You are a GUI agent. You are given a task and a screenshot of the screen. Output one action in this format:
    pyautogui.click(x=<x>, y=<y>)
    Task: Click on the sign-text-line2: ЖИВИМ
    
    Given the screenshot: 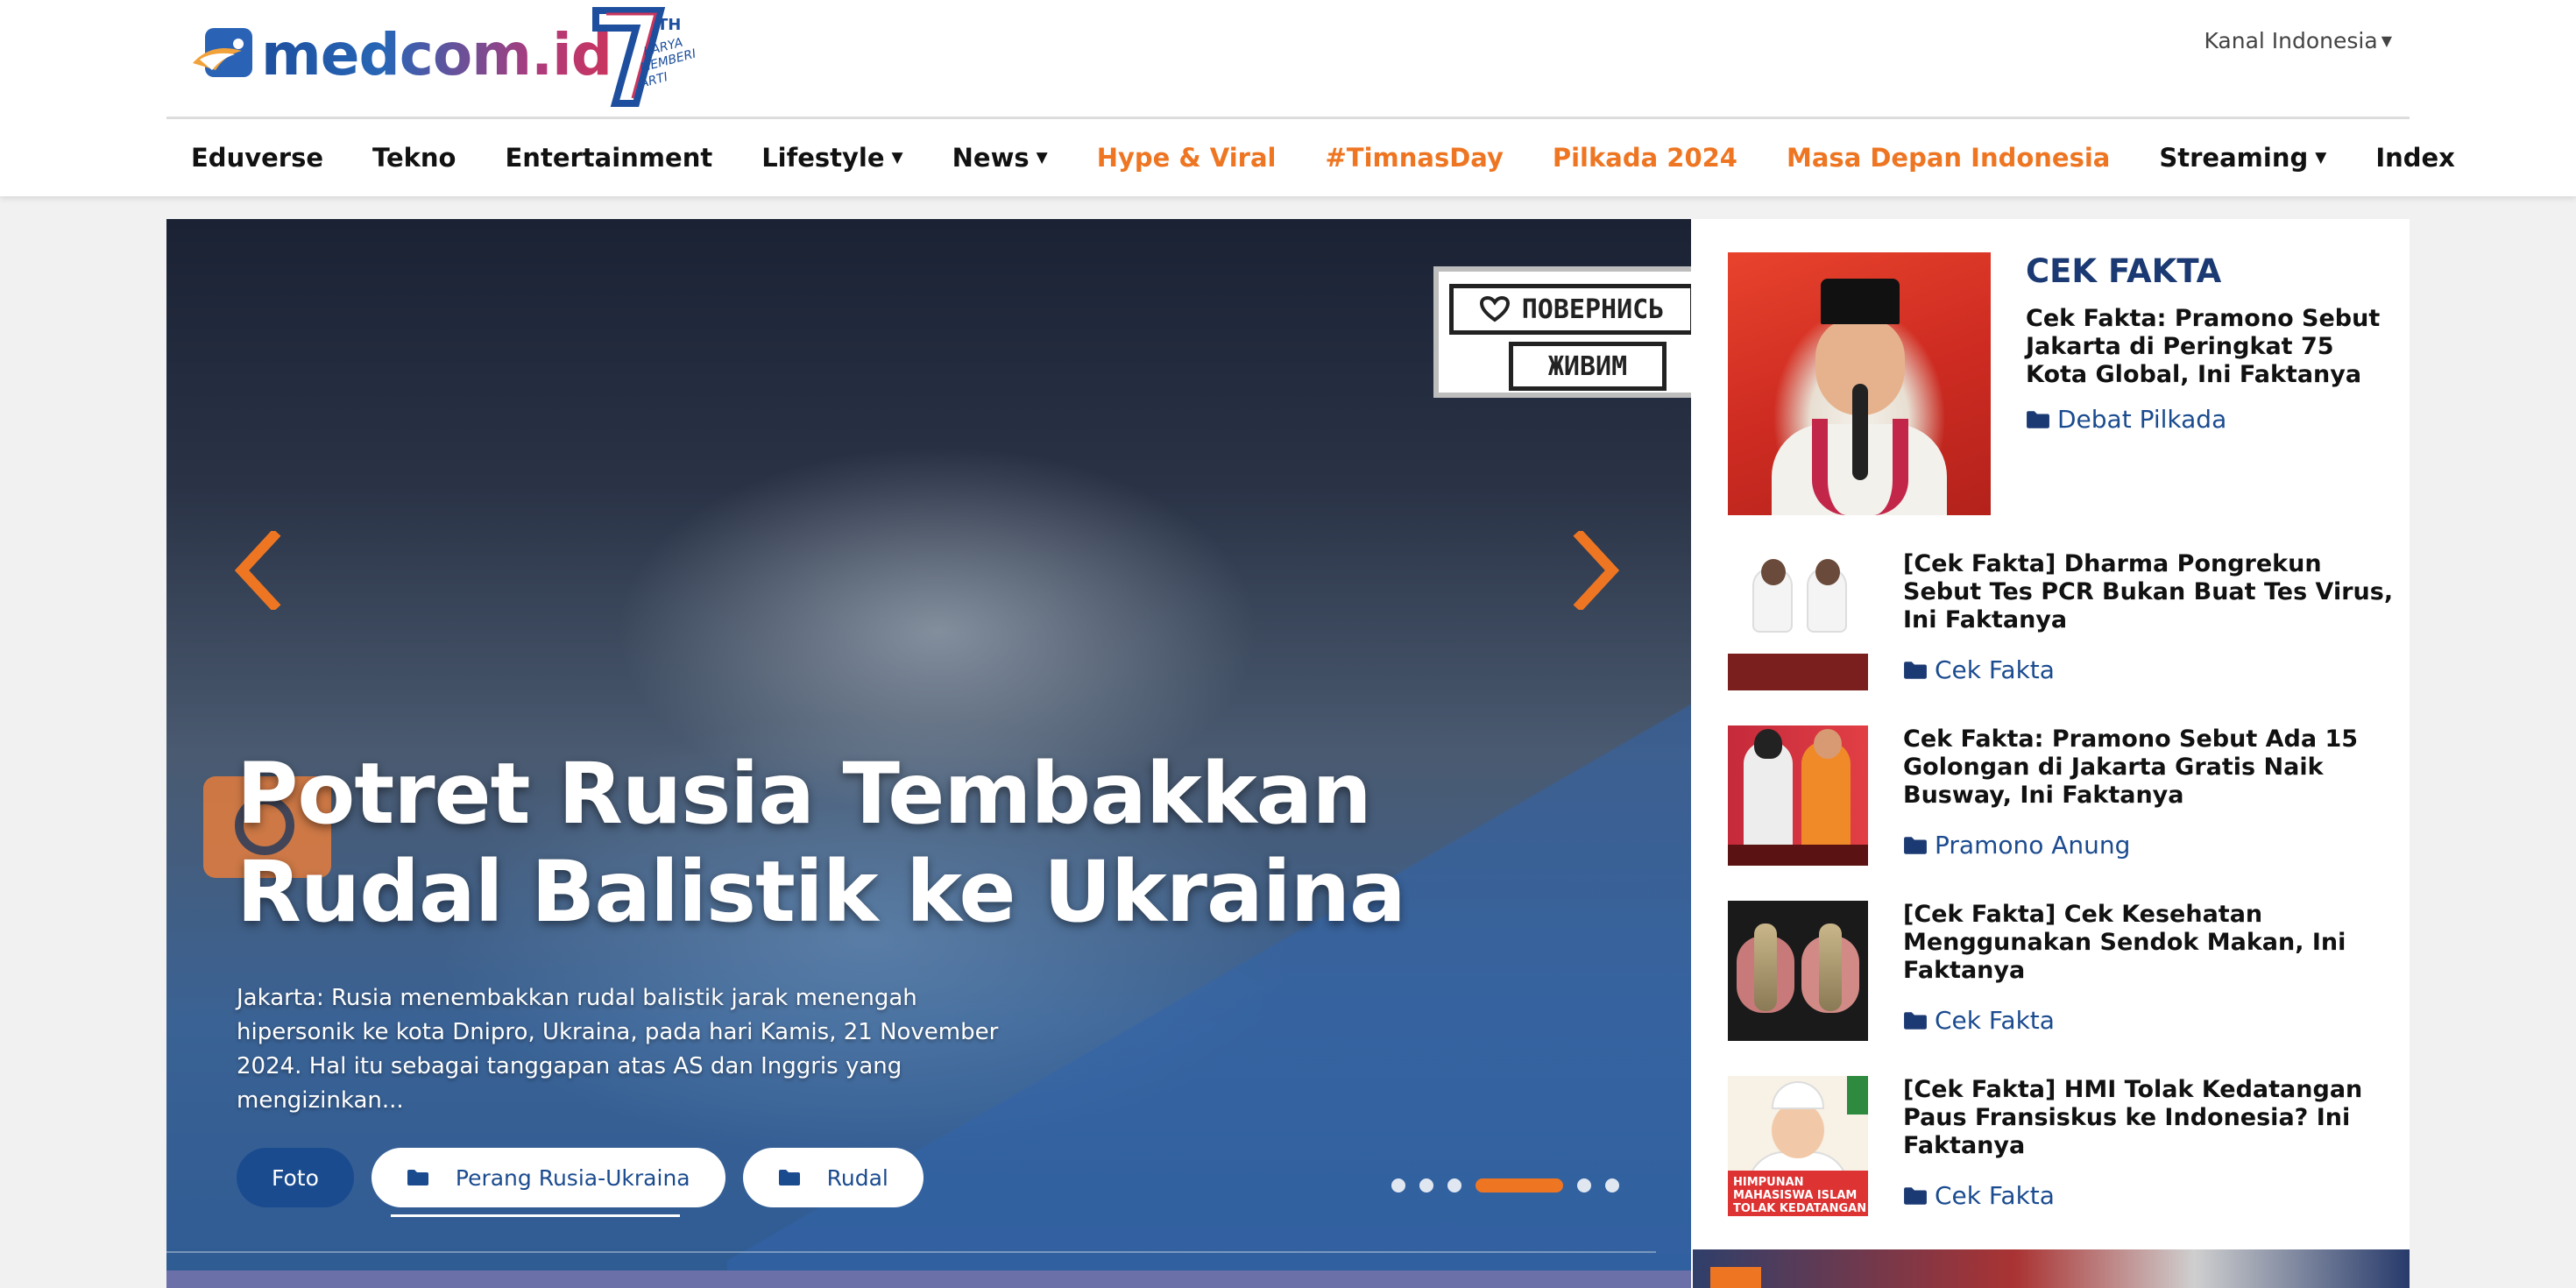 What is the action you would take?
    pyautogui.click(x=1587, y=366)
    